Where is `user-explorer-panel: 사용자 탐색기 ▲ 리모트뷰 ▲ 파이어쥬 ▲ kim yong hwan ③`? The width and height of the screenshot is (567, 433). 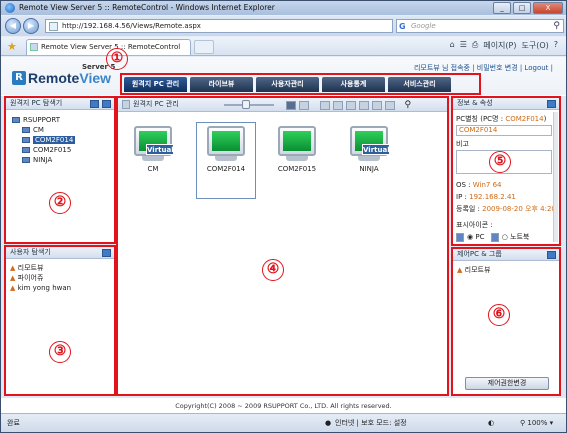
user-explorer-panel: 사용자 탐색기 ▲ 리모트뷰 ▲ 파이어쥬 ▲ kim yong hwan ③ is located at coordinates (60, 320).